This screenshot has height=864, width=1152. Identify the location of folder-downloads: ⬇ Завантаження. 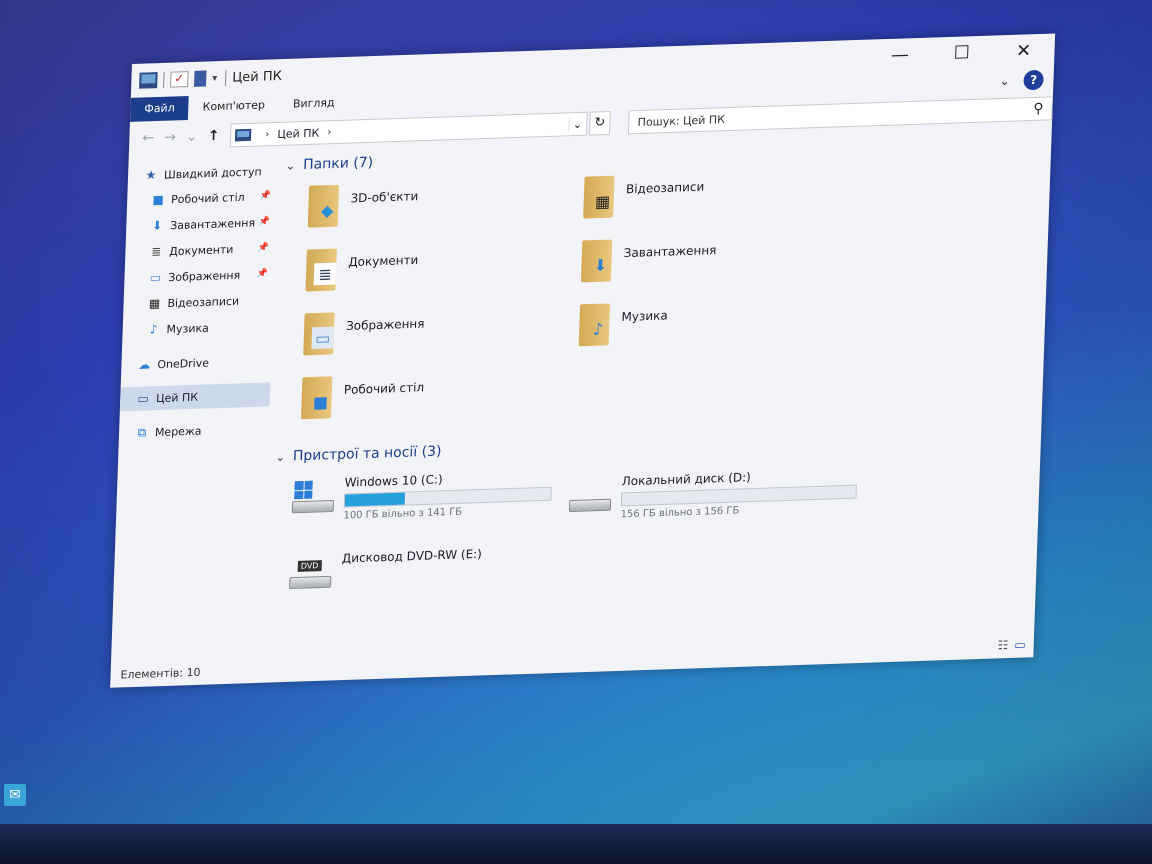
(647, 259).